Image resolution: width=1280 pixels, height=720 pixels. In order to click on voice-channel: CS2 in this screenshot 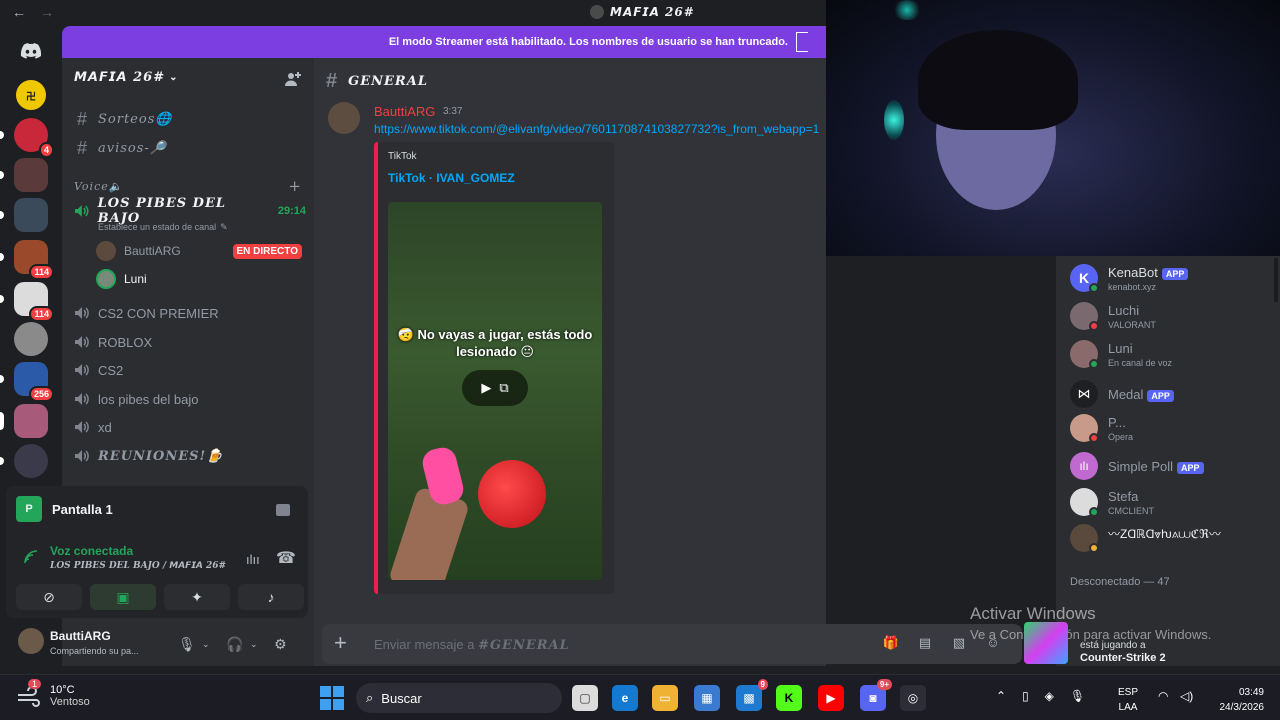, I will do `click(190, 370)`.